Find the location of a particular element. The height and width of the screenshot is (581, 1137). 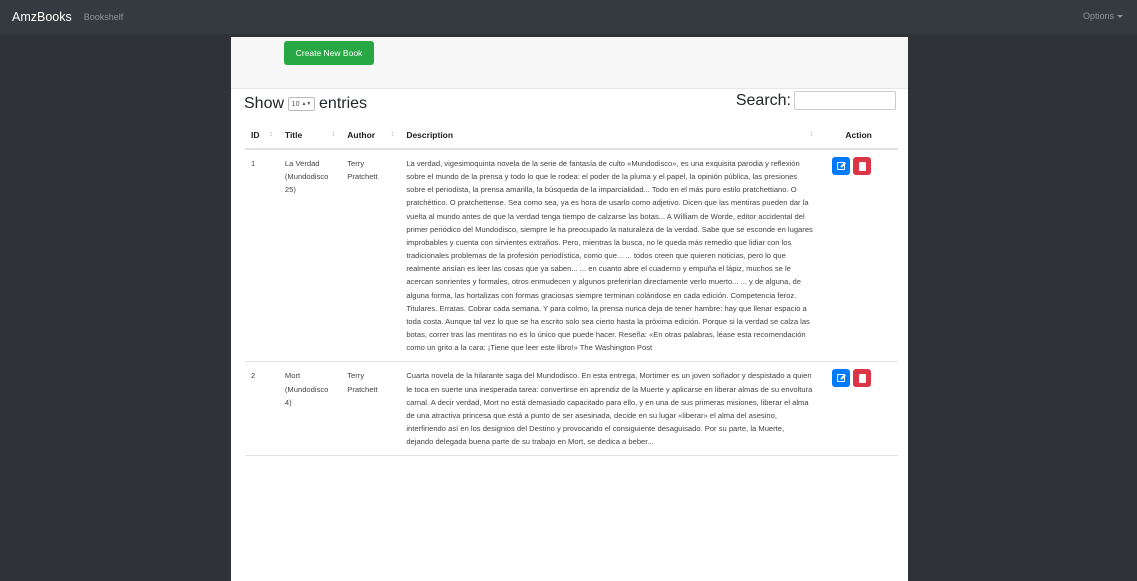

options-dropdown: Options is located at coordinates (1103, 16).